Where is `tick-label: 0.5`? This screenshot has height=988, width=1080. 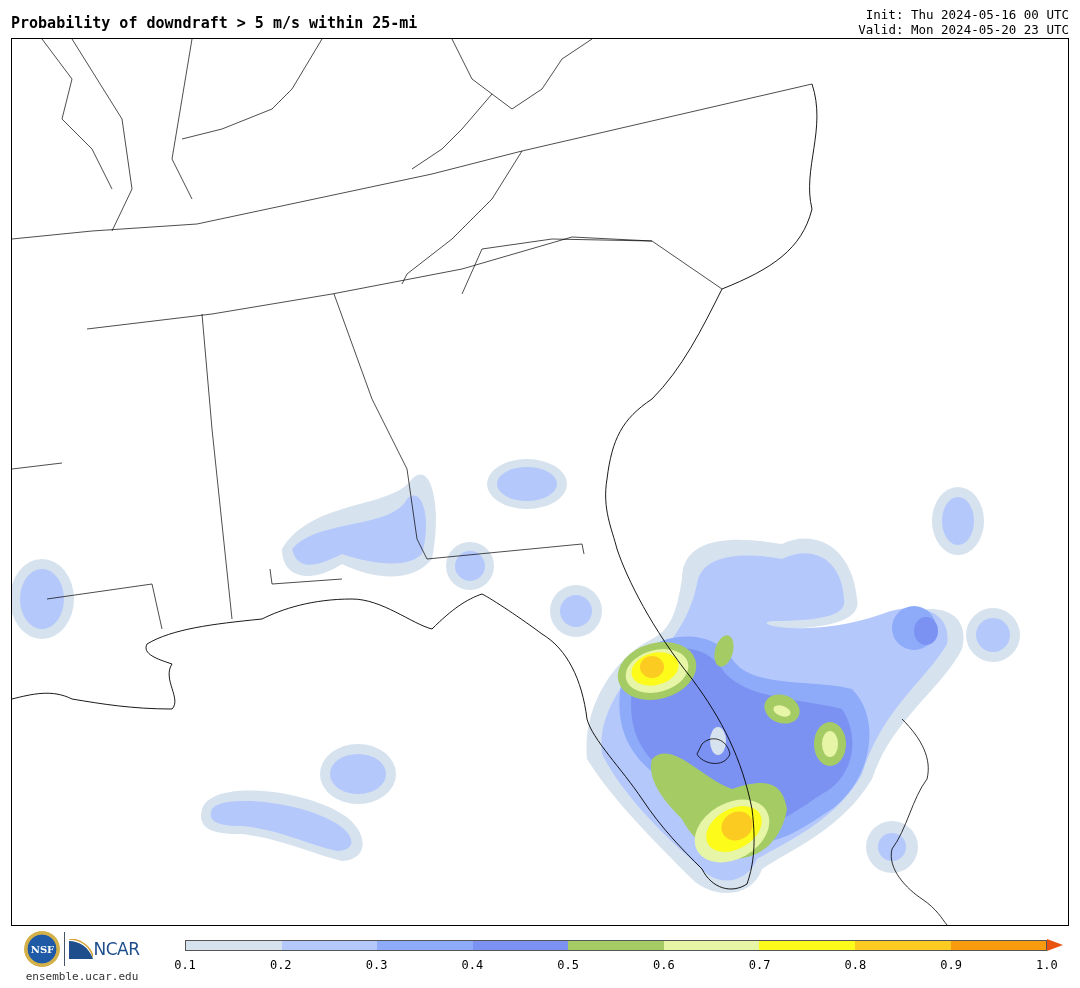
tick-label: 0.5 is located at coordinates (568, 965).